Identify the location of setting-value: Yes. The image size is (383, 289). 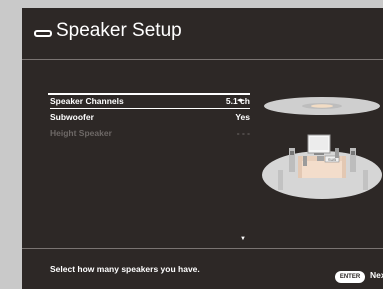
(242, 117).